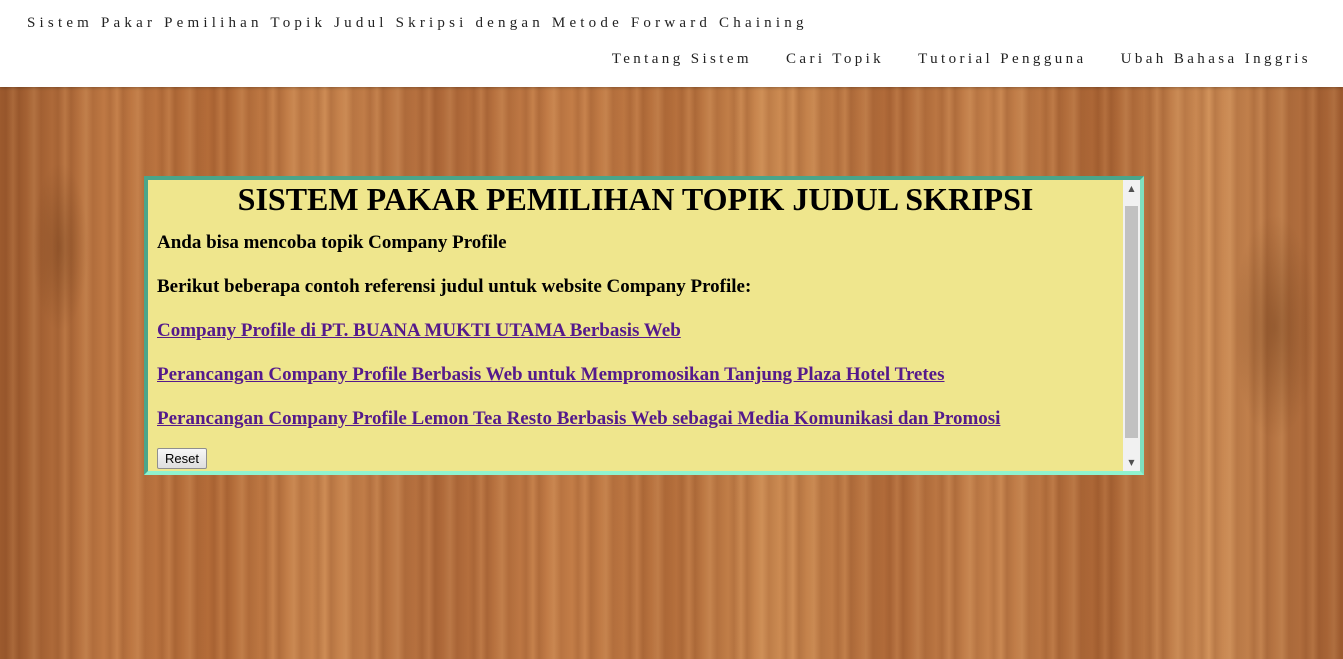 The image size is (1343, 659). Describe the element at coordinates (182, 458) in the screenshot. I see `reset-button: Reset` at that location.